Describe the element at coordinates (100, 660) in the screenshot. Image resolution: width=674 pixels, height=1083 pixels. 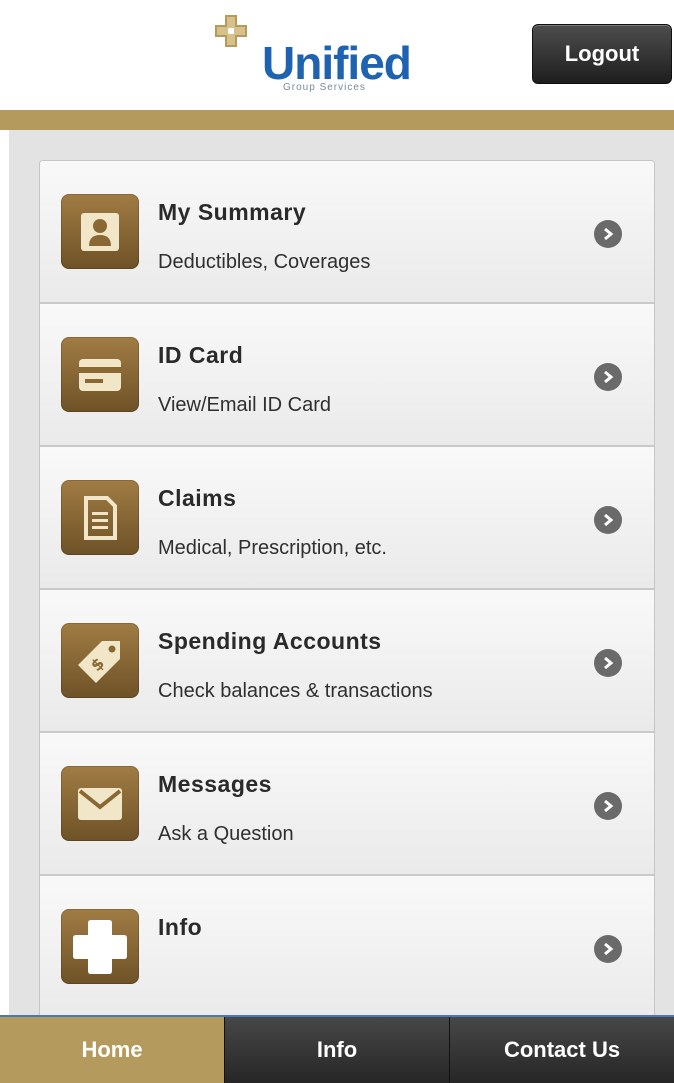
I see `price-tag-icon: $` at that location.